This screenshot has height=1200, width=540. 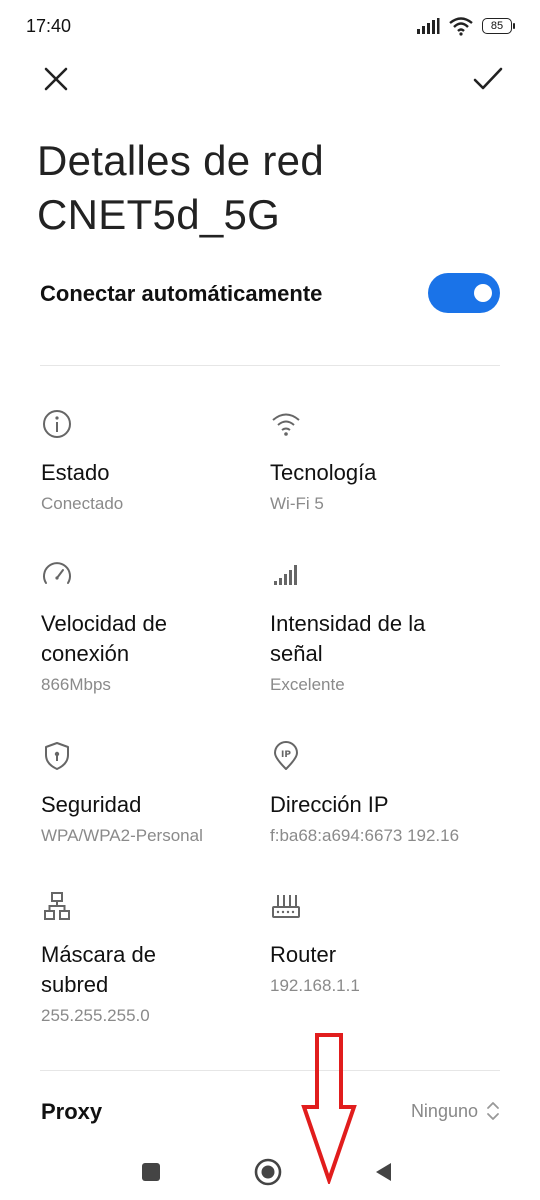 I want to click on page-title-line1: Detalles de red, so click(x=180, y=160).